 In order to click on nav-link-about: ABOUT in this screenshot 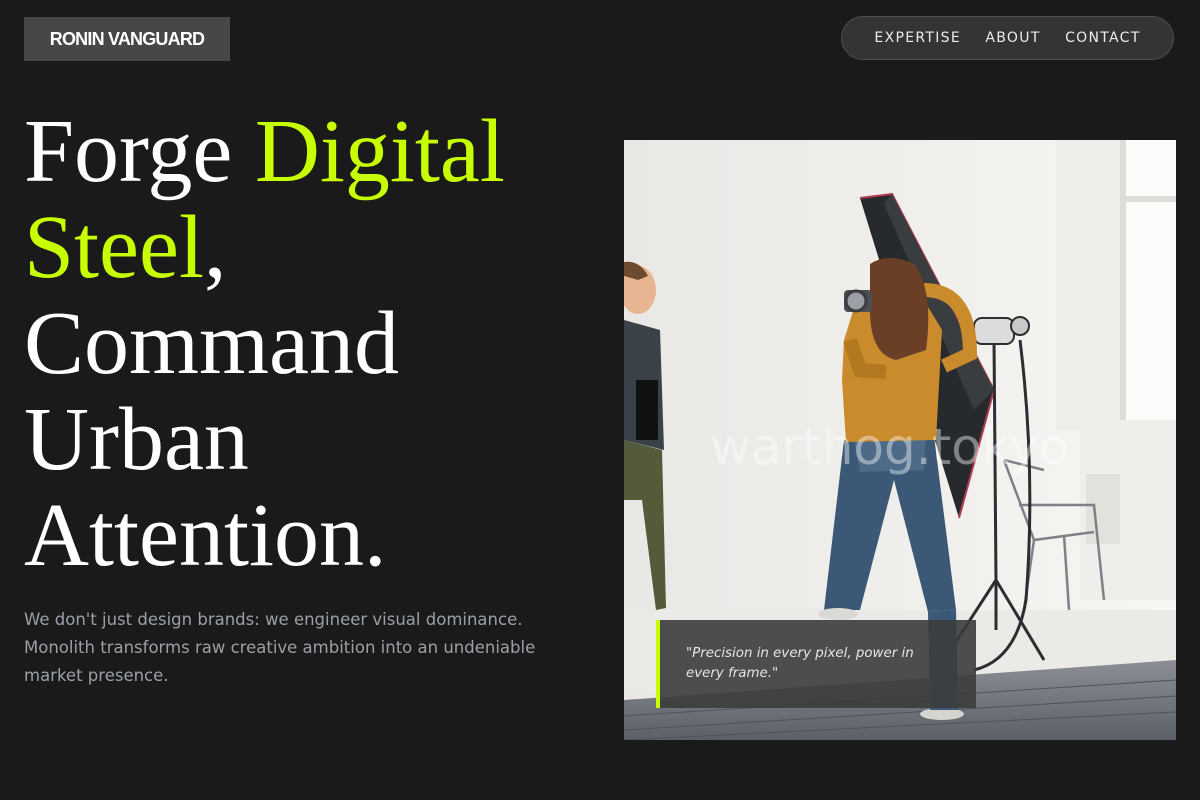, I will do `click(1012, 38)`.